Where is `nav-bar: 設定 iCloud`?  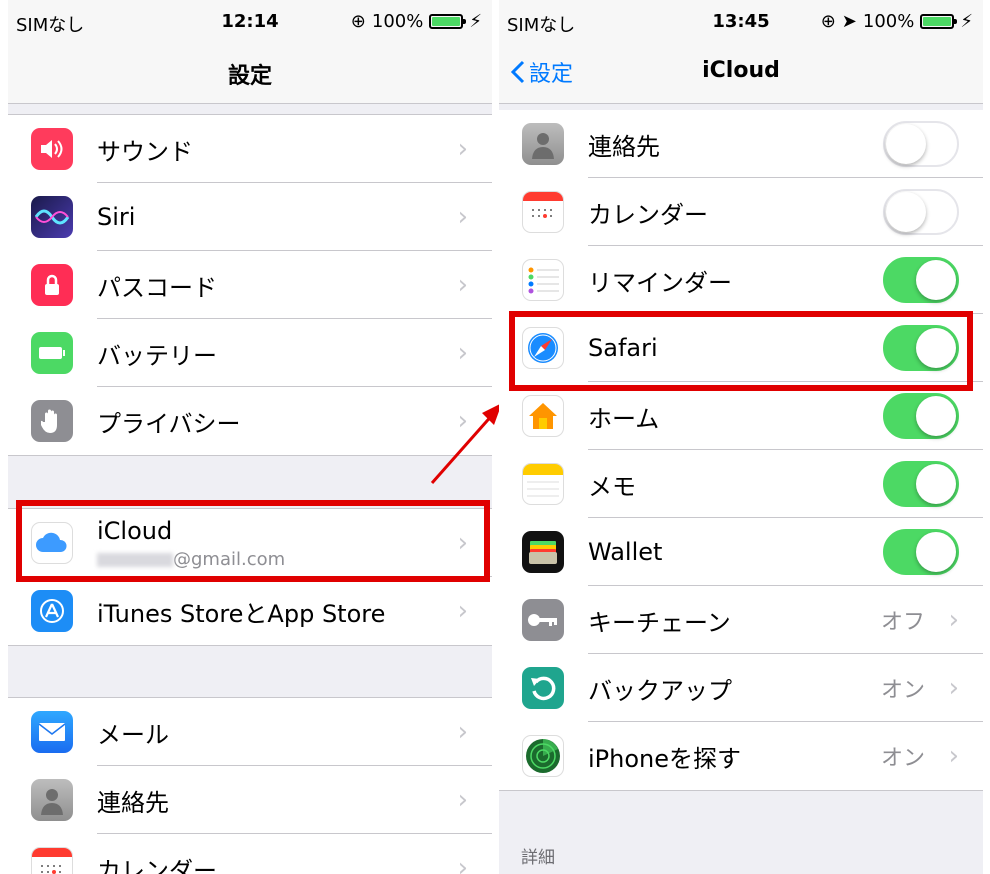
nav-bar: 設定 iCloud is located at coordinates (741, 73).